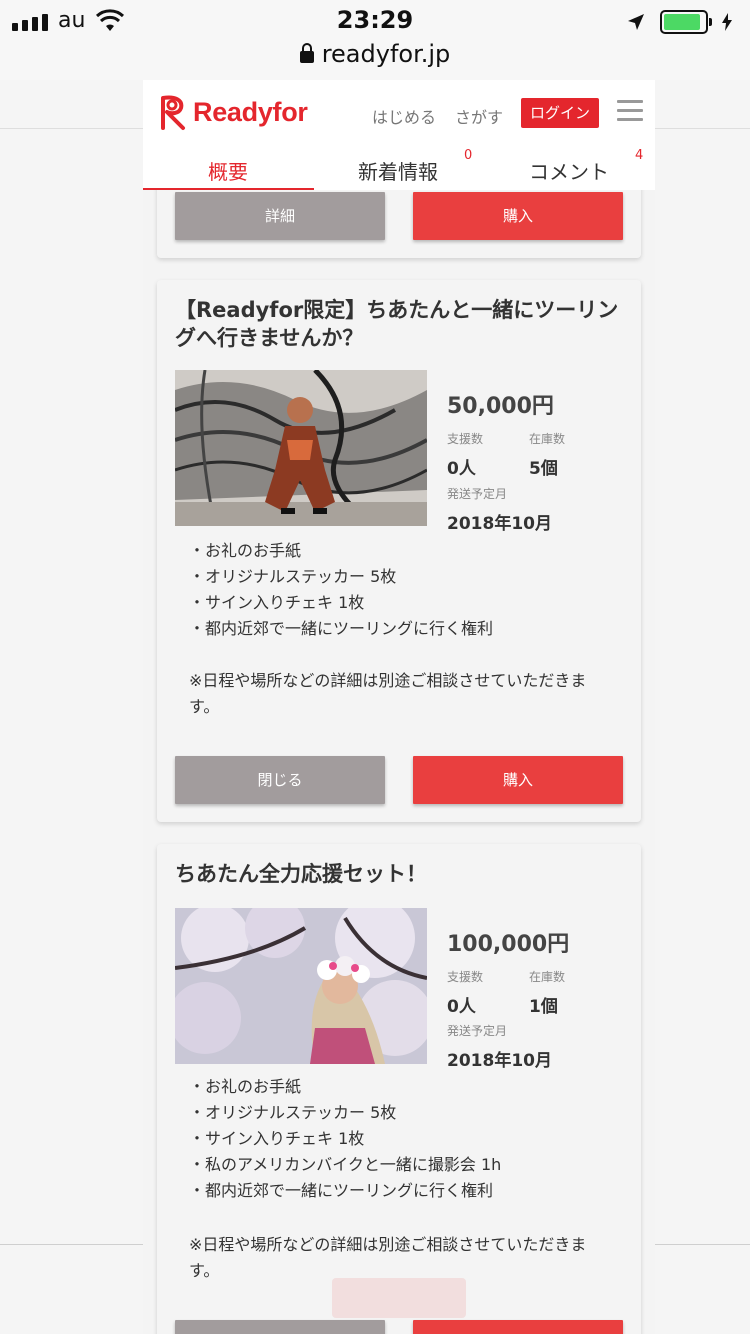 This screenshot has width=750, height=1334. Describe the element at coordinates (306, 53) in the screenshot. I see `lock-icon` at that location.